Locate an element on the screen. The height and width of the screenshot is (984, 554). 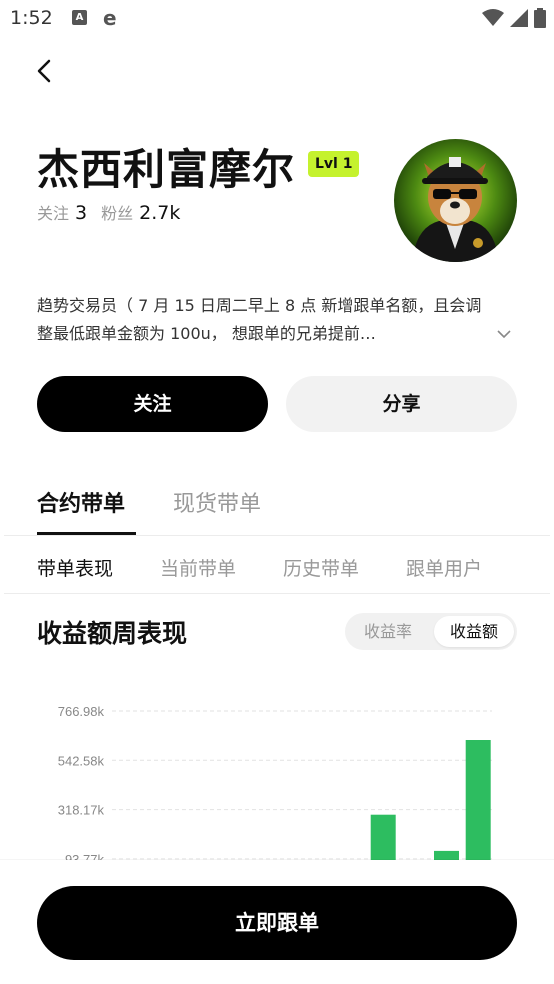
subtab-history: 历史带单 is located at coordinates (321, 567).